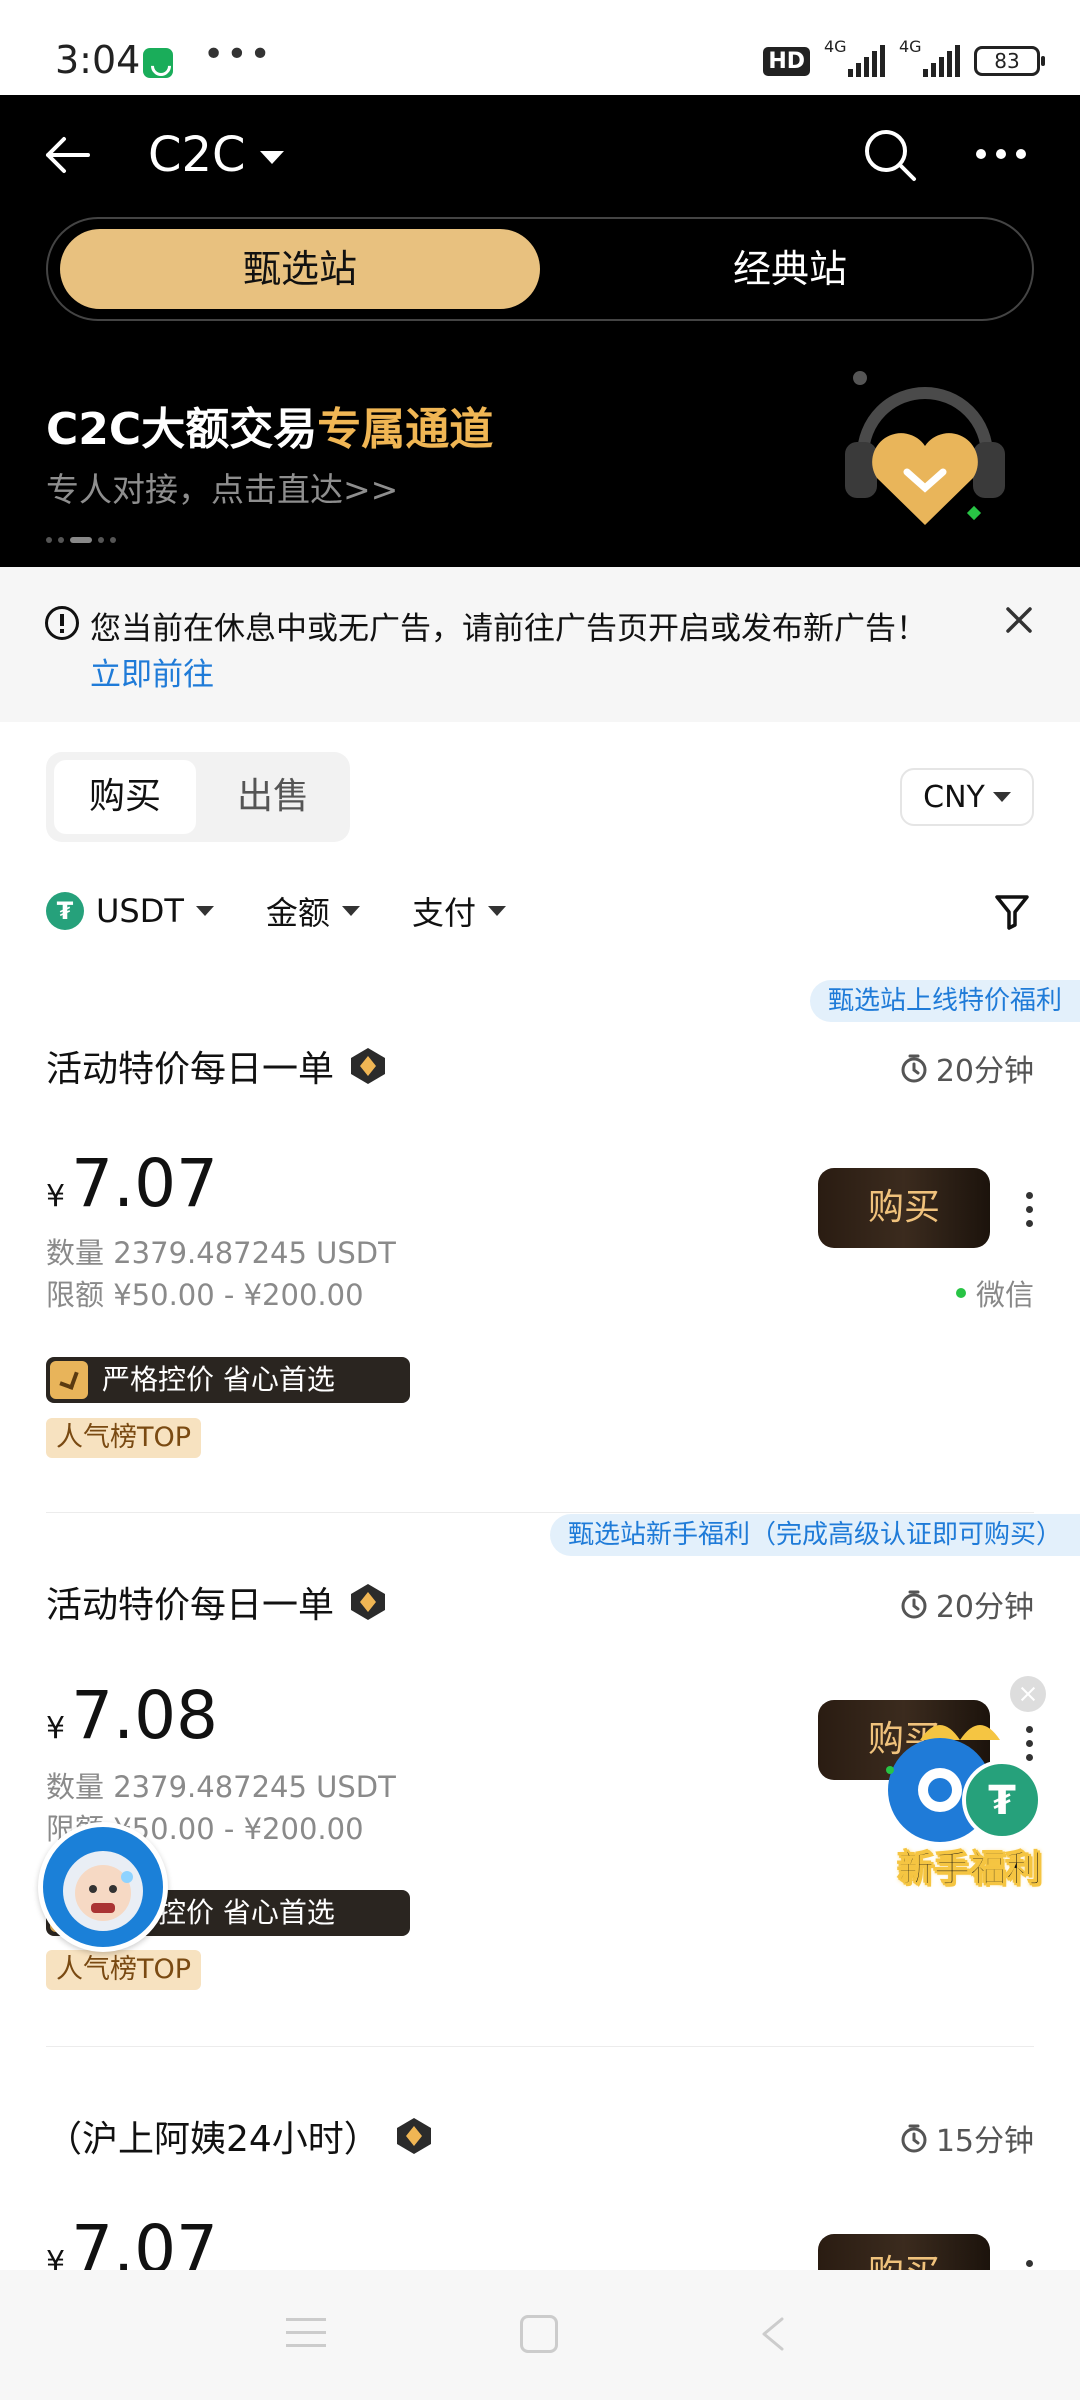  What do you see at coordinates (273, 797) in the screenshot?
I see `tab-sell: 出售` at bounding box center [273, 797].